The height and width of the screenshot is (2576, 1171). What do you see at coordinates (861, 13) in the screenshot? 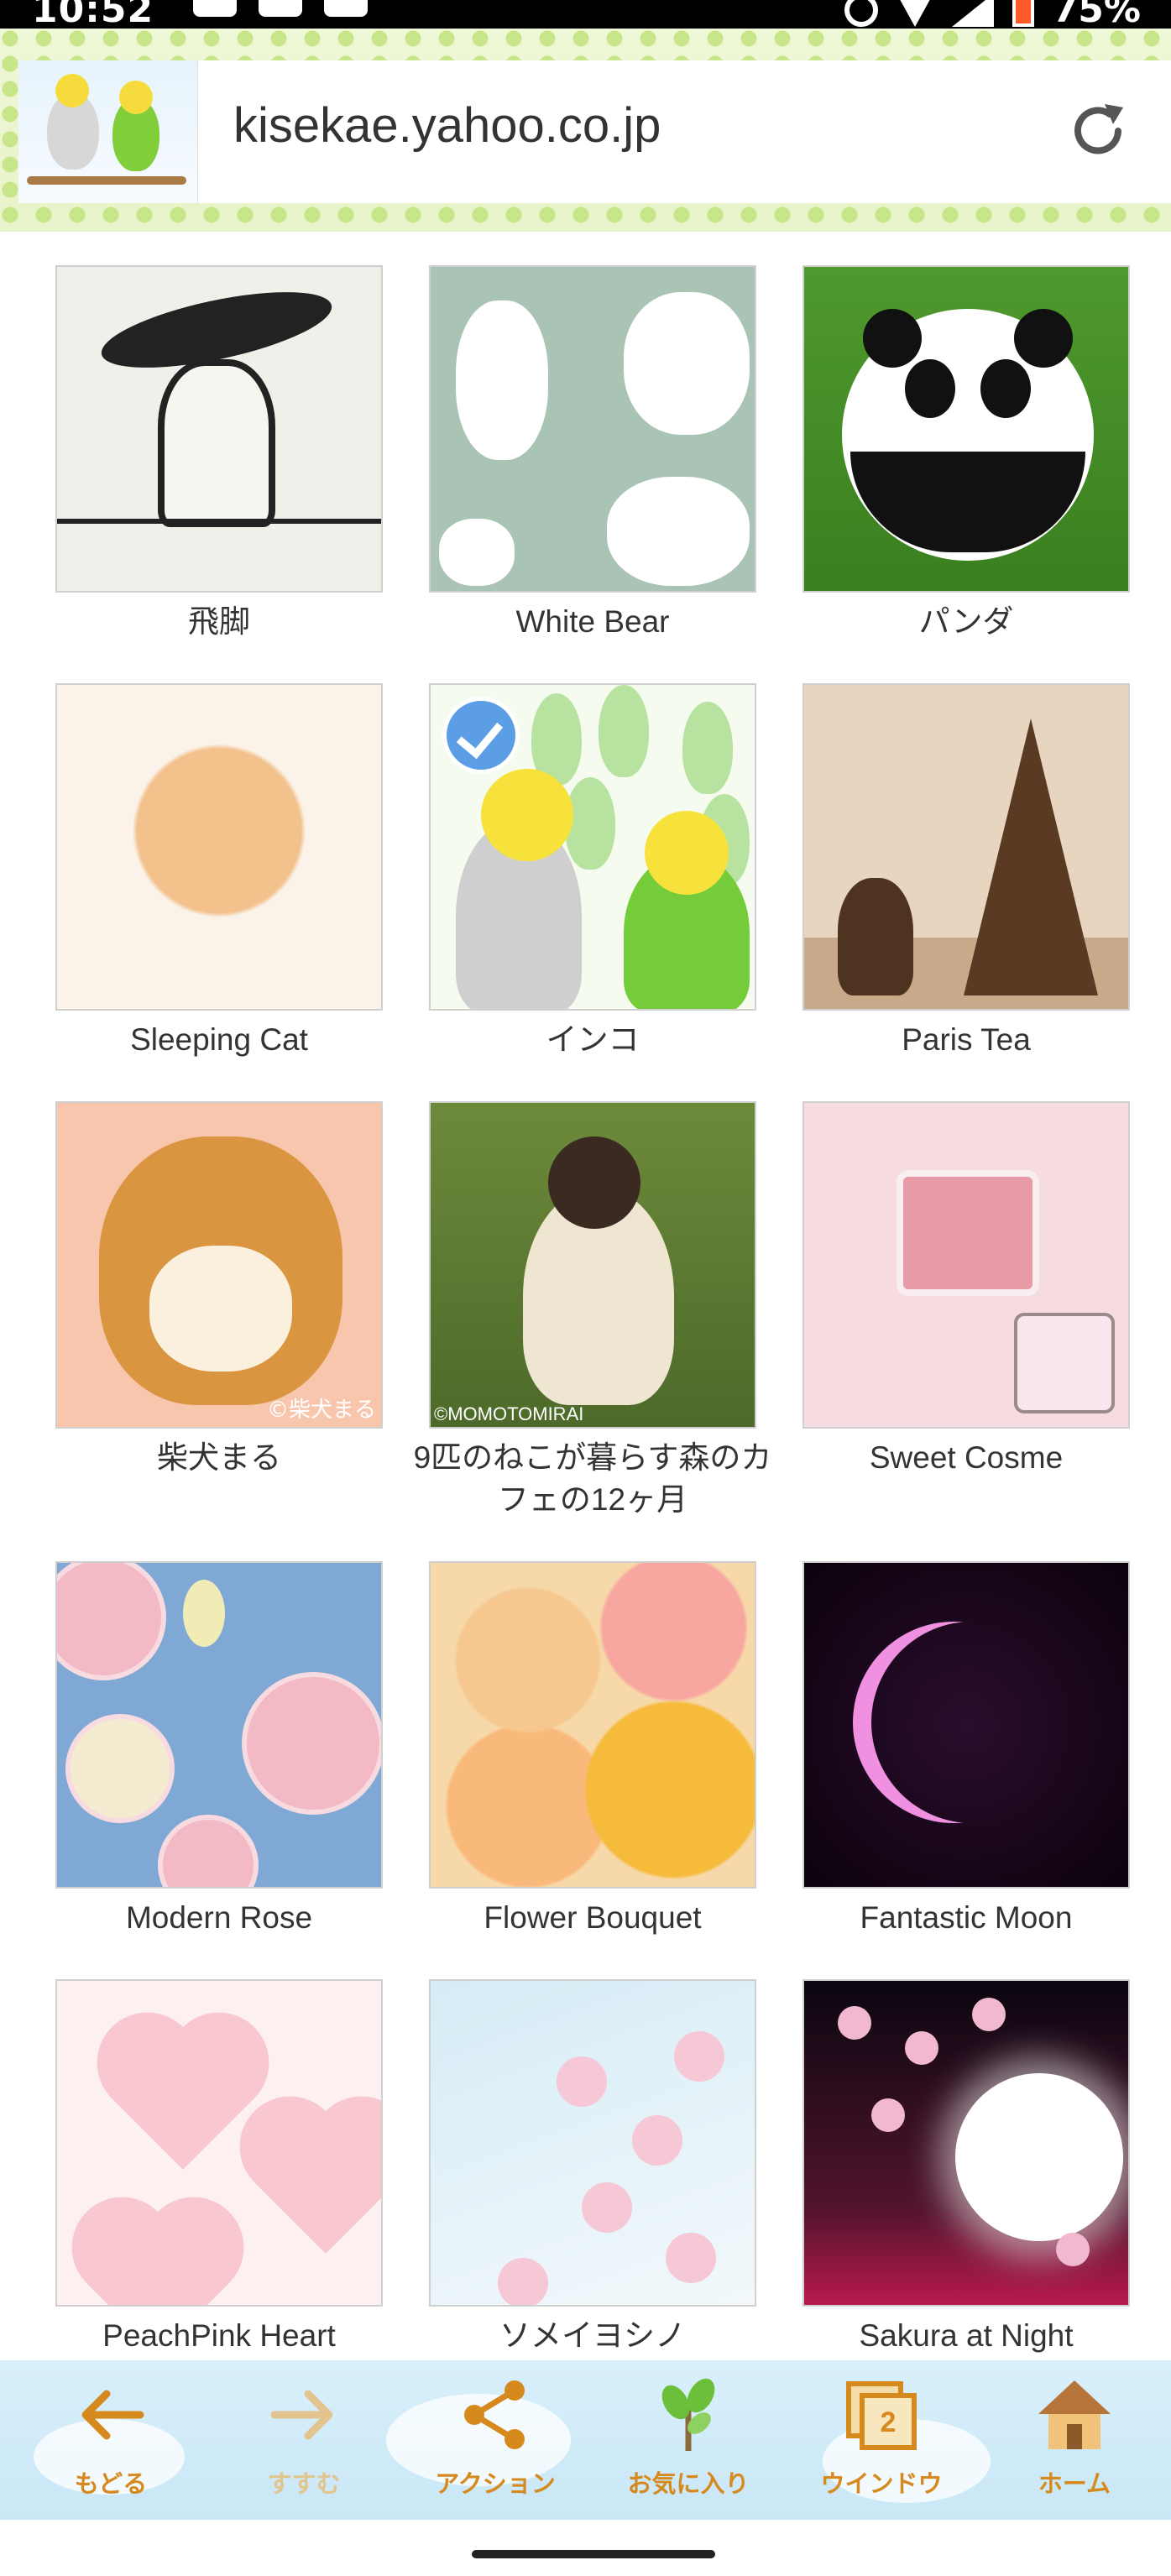
I see `alarm-icon` at bounding box center [861, 13].